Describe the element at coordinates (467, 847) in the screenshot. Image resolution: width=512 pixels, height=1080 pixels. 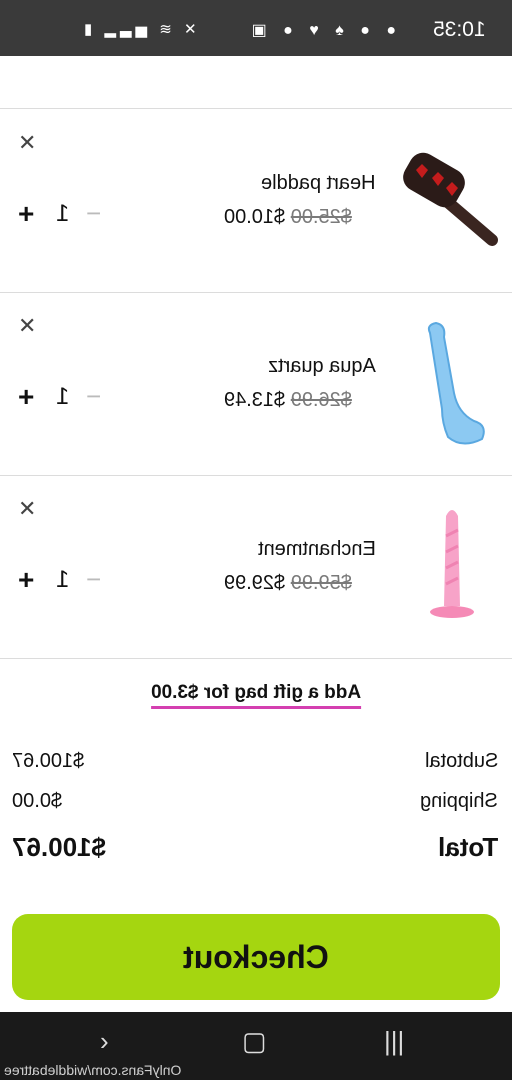
I see `total-label: Total` at that location.